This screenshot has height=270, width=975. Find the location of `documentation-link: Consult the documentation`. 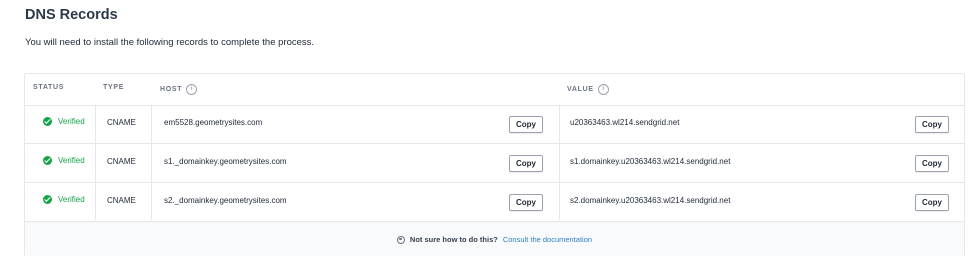

documentation-link: Consult the documentation is located at coordinates (547, 239).